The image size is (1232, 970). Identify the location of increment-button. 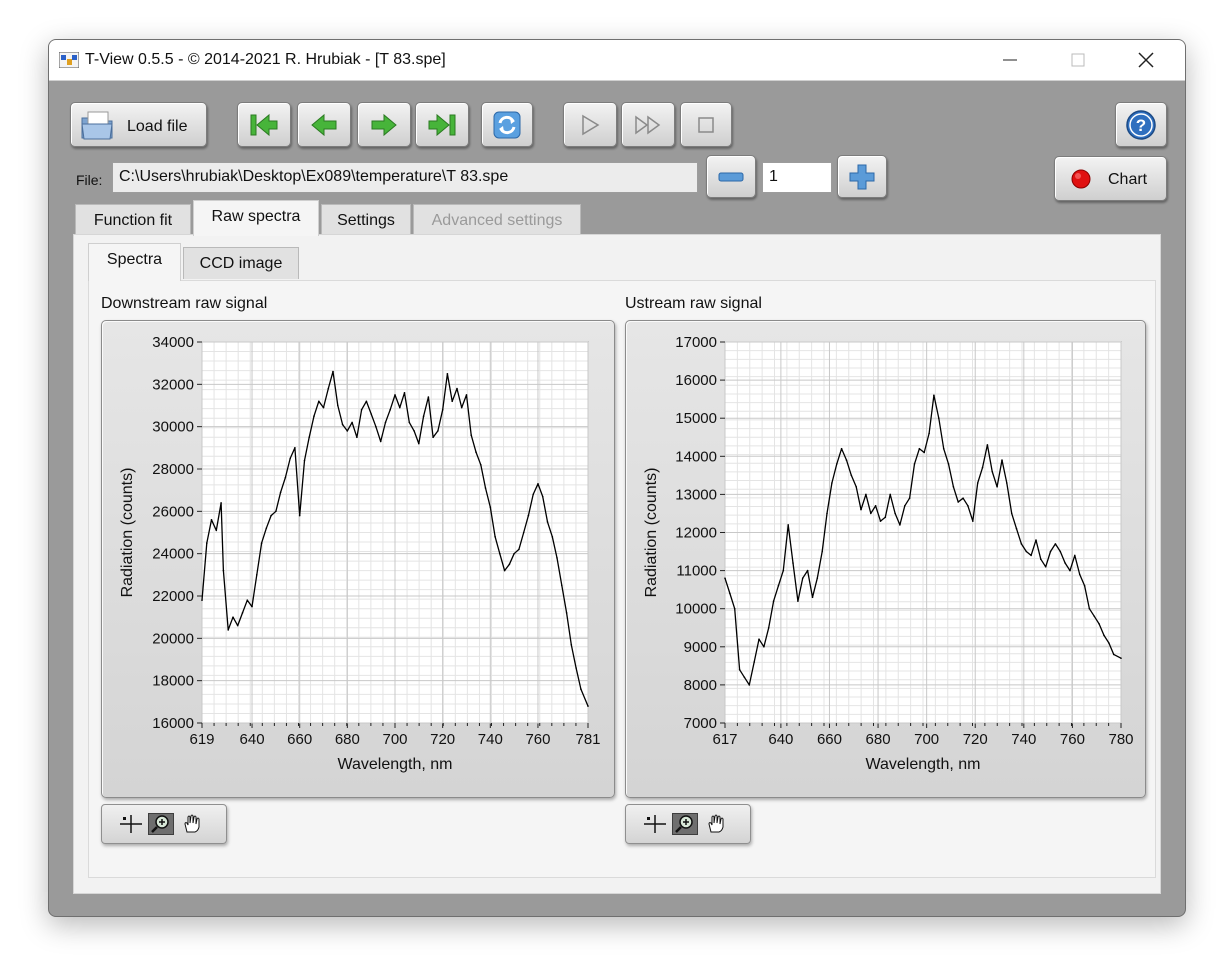
(862, 176).